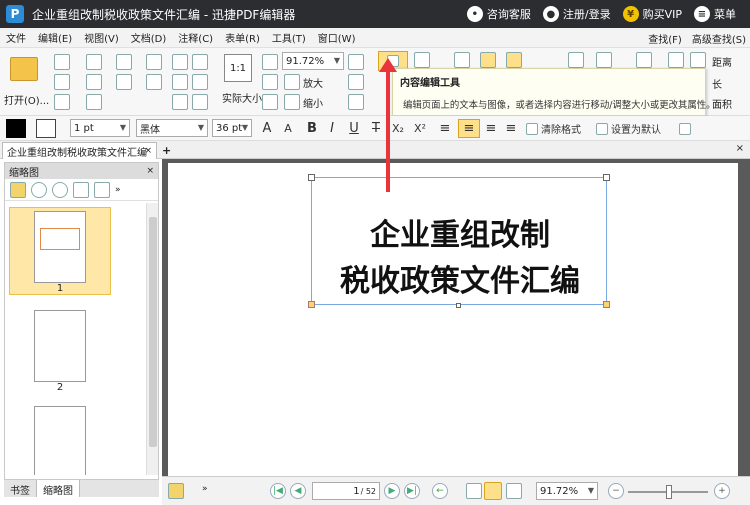 This screenshot has width=750, height=505. I want to click on align-left-icon: ≡, so click(445, 128).